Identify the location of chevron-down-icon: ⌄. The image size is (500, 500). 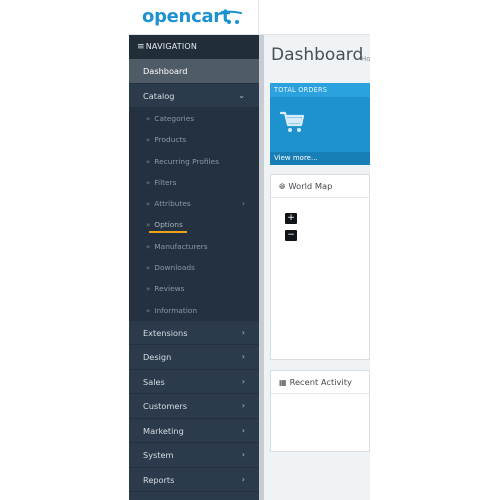
(241, 95).